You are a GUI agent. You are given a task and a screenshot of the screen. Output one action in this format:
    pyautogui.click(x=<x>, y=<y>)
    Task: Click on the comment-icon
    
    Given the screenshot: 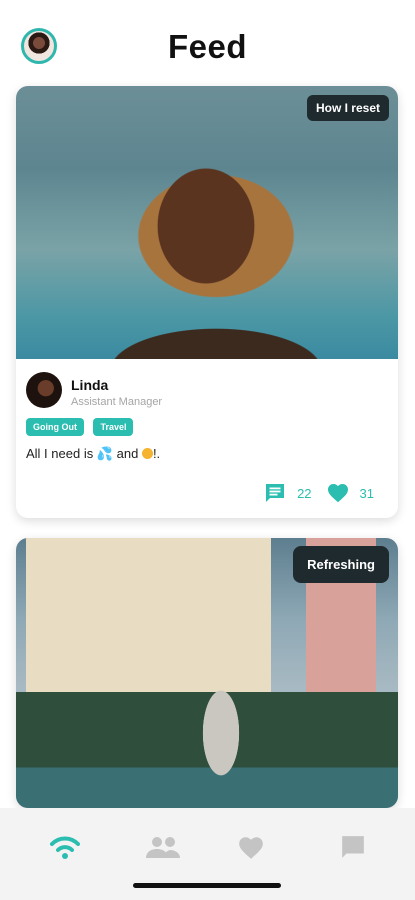 What is the action you would take?
    pyautogui.click(x=275, y=493)
    